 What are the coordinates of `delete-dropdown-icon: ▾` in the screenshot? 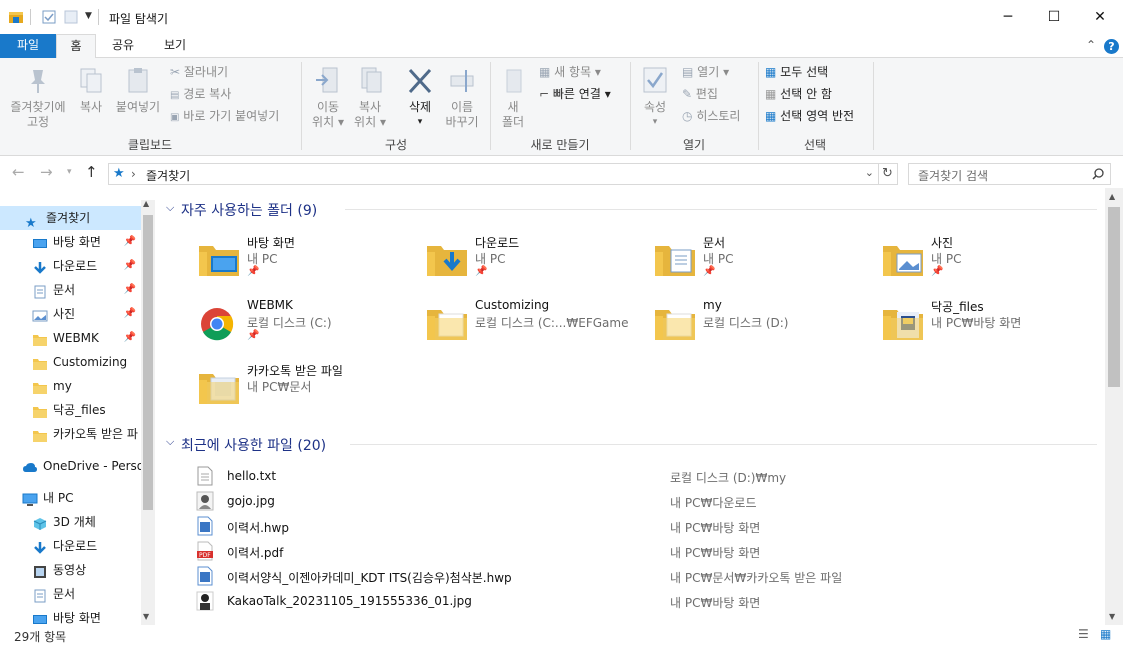 It's located at (420, 122).